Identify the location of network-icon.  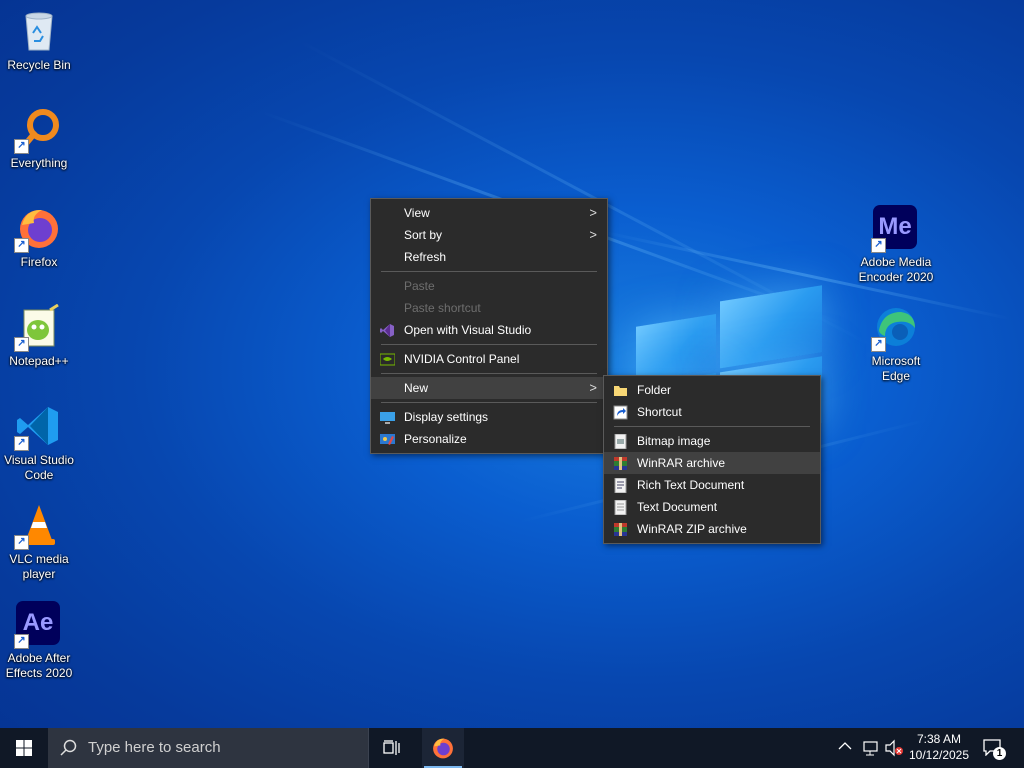
(870, 748).